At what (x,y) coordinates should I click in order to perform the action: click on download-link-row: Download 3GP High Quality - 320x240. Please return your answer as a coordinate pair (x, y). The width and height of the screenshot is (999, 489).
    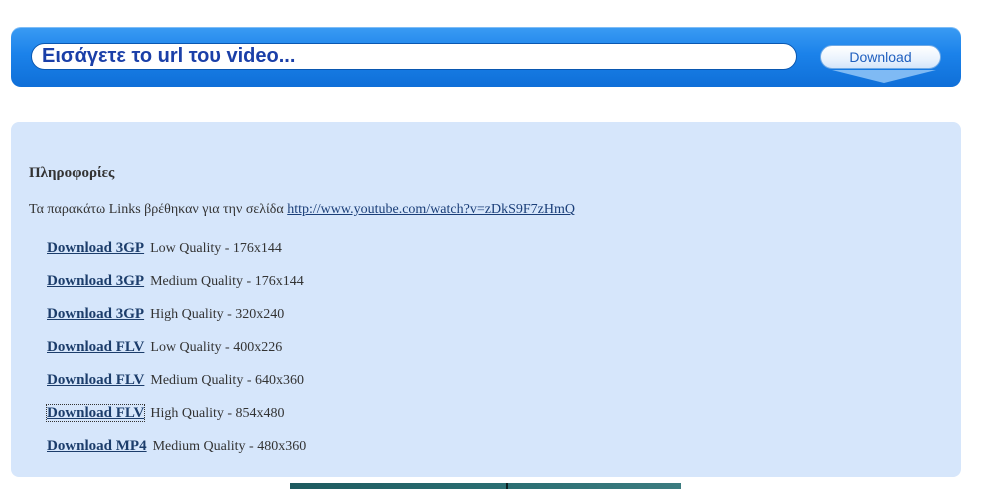
    Looking at the image, I should click on (176, 322).